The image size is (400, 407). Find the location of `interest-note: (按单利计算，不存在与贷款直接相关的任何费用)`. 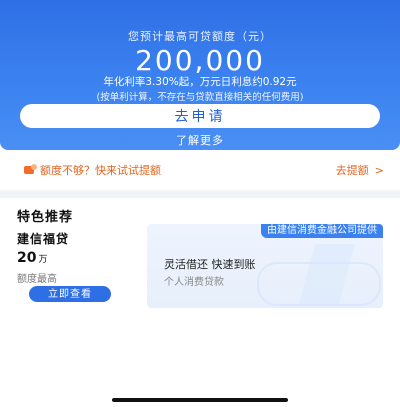

interest-note: (按单利计算，不存在与贷款直接相关的任何费用) is located at coordinates (200, 97).